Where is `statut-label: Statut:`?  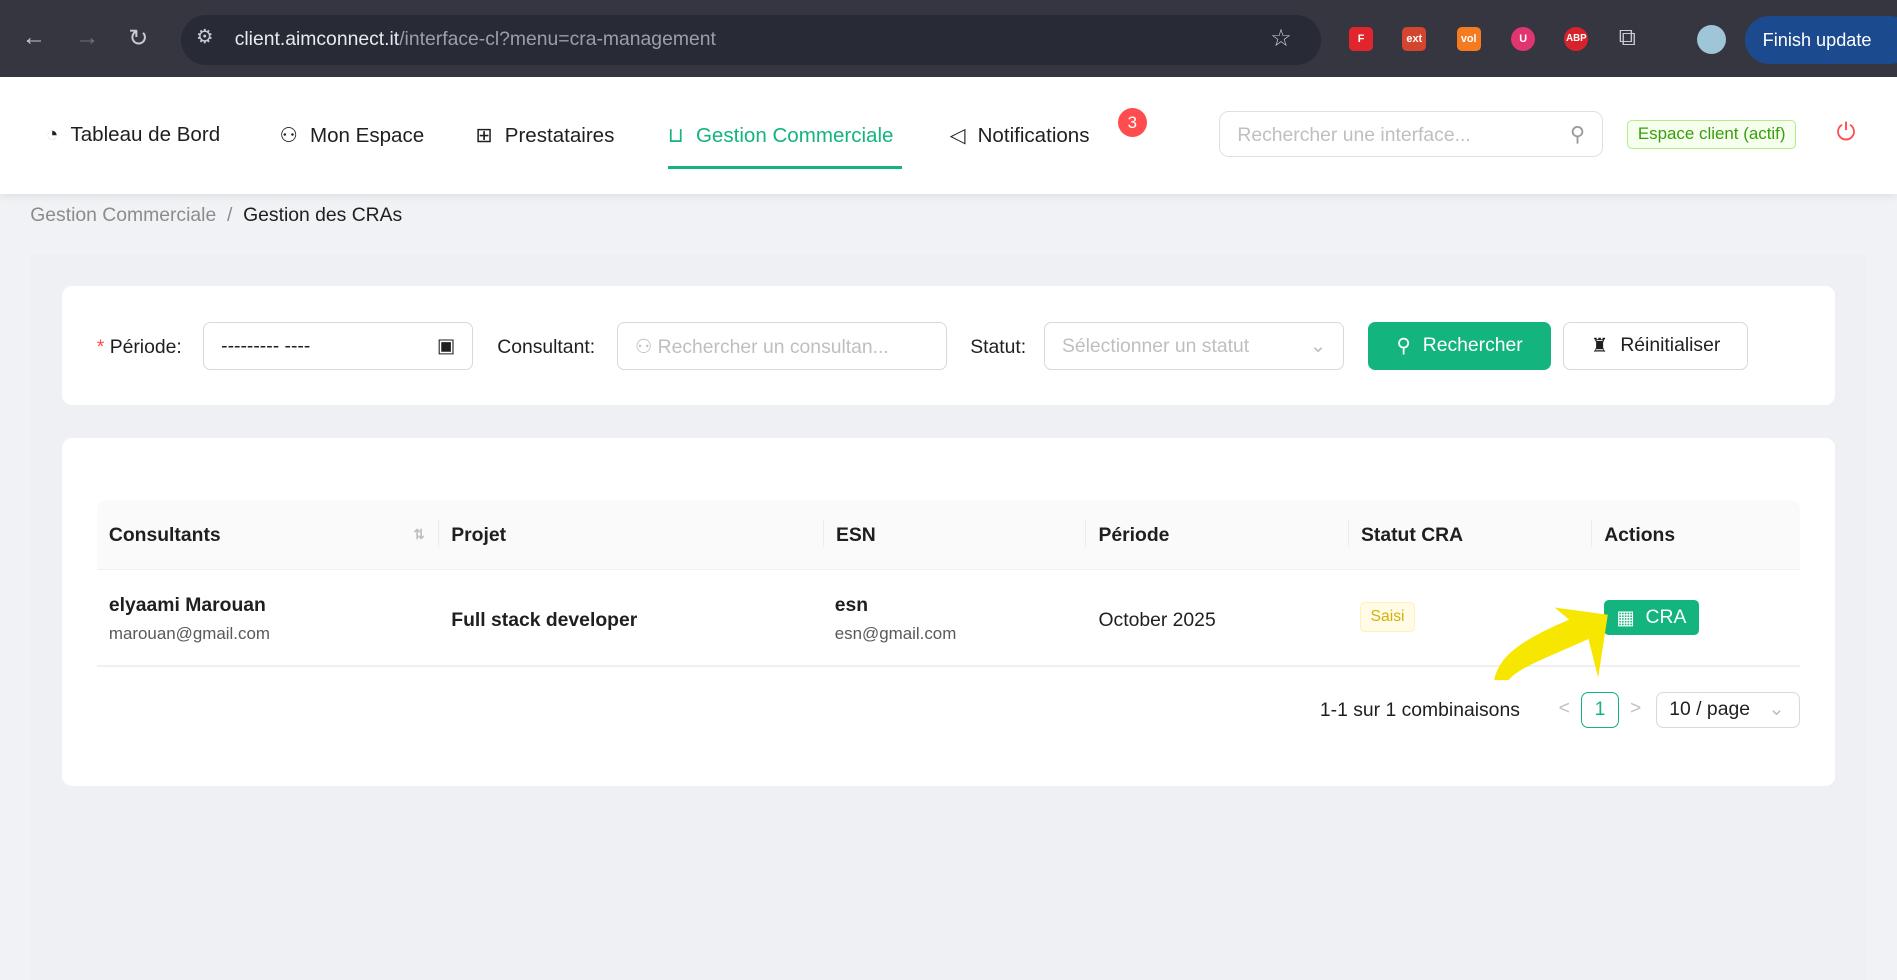 statut-label: Statut: is located at coordinates (998, 347).